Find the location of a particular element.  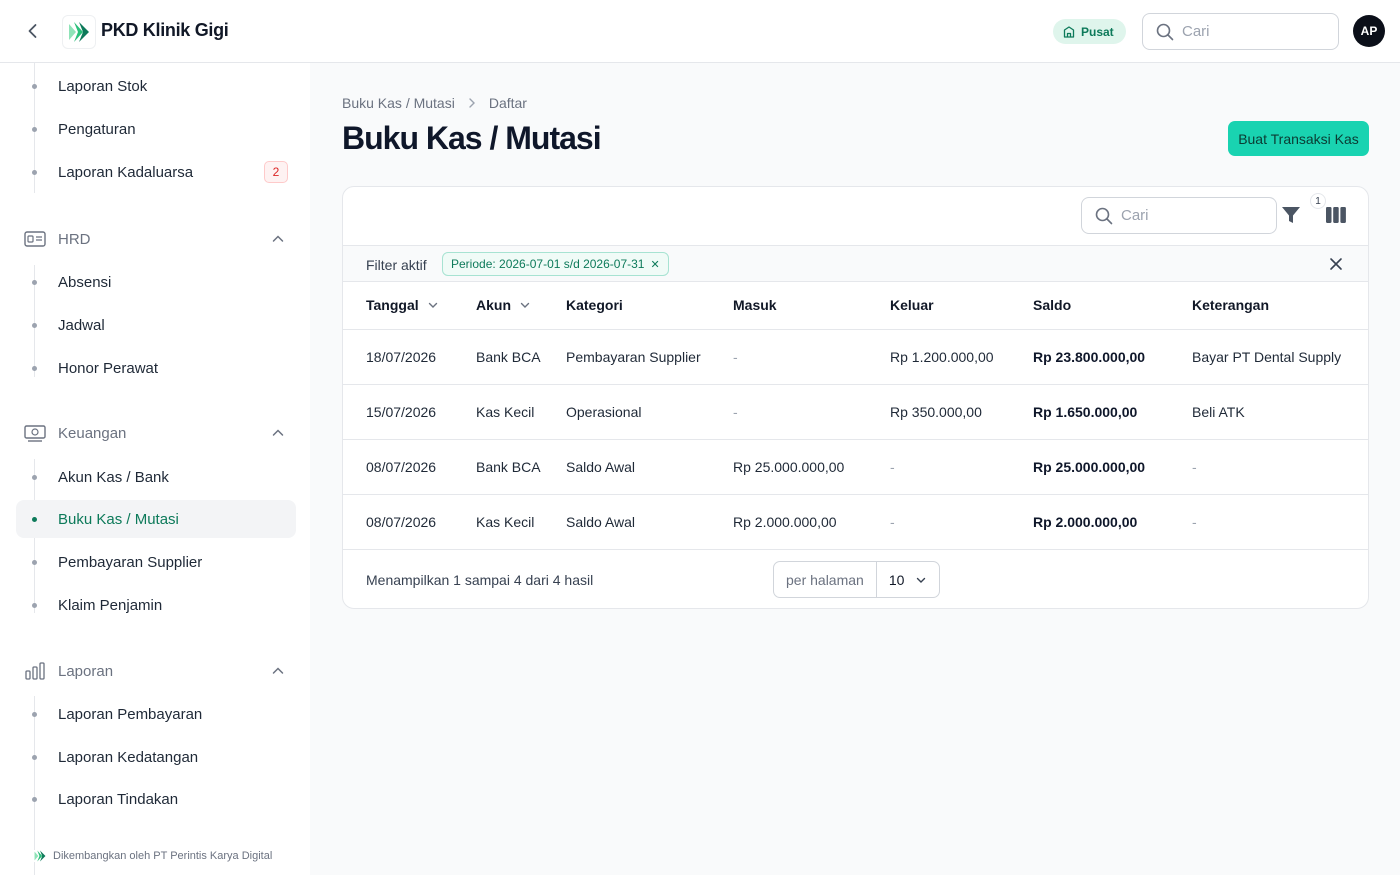

breadcrumb-current: Daftar is located at coordinates (507, 103).